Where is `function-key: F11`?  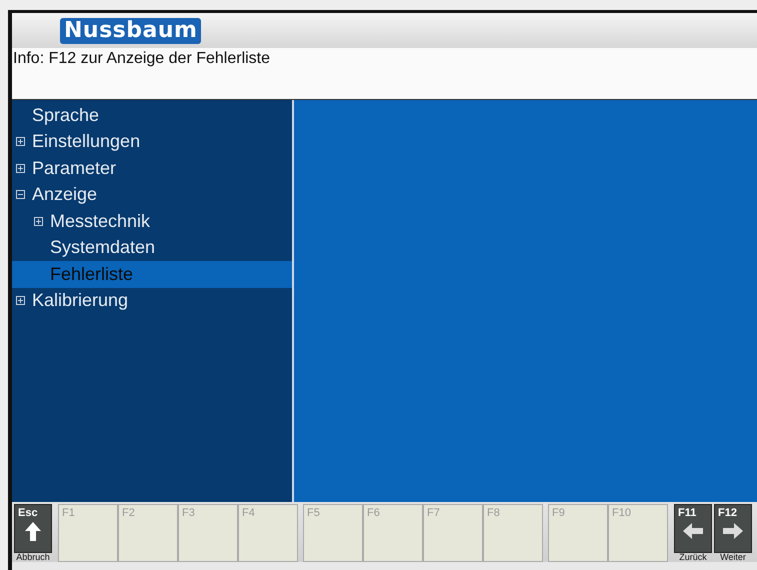
function-key: F11 is located at coordinates (693, 528).